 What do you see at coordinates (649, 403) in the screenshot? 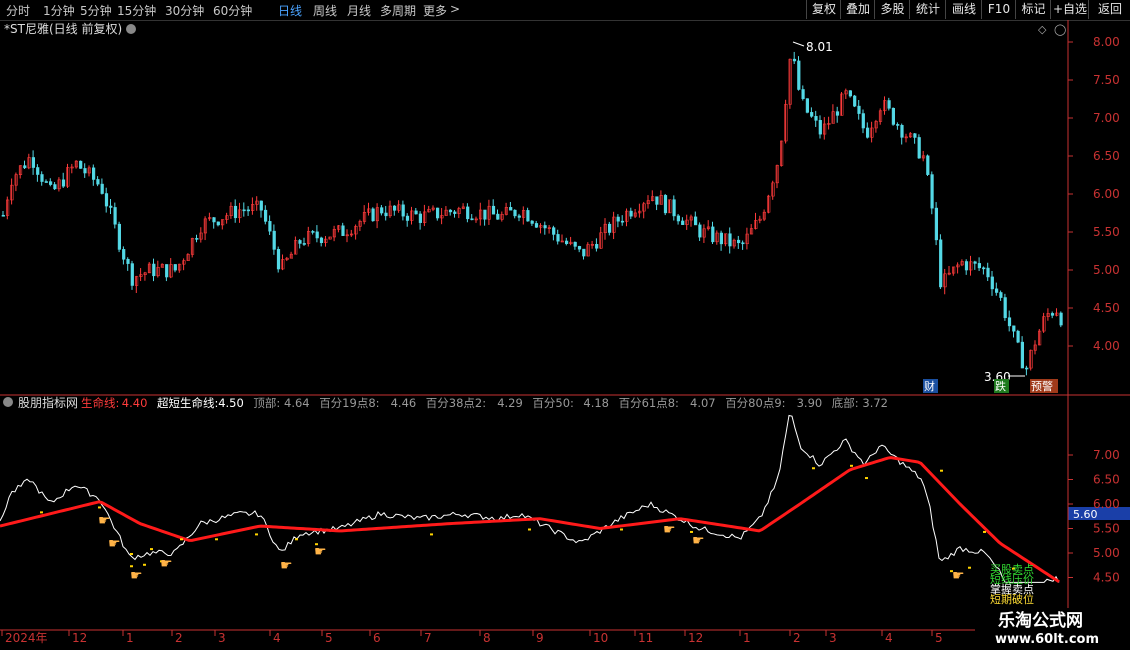
I see `indicator-label: 百分61点8:` at bounding box center [649, 403].